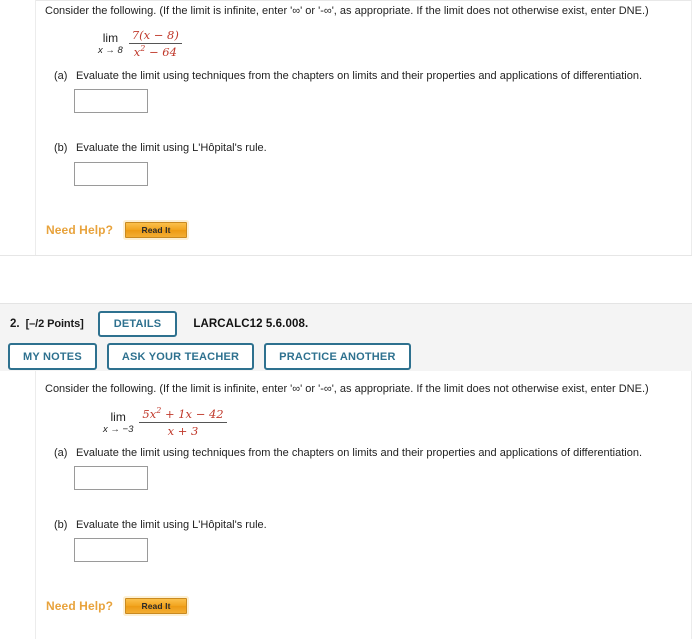 This screenshot has width=700, height=639. Describe the element at coordinates (155, 35) in the screenshot. I see `fraction-numerator: 7(x − 8)` at that location.